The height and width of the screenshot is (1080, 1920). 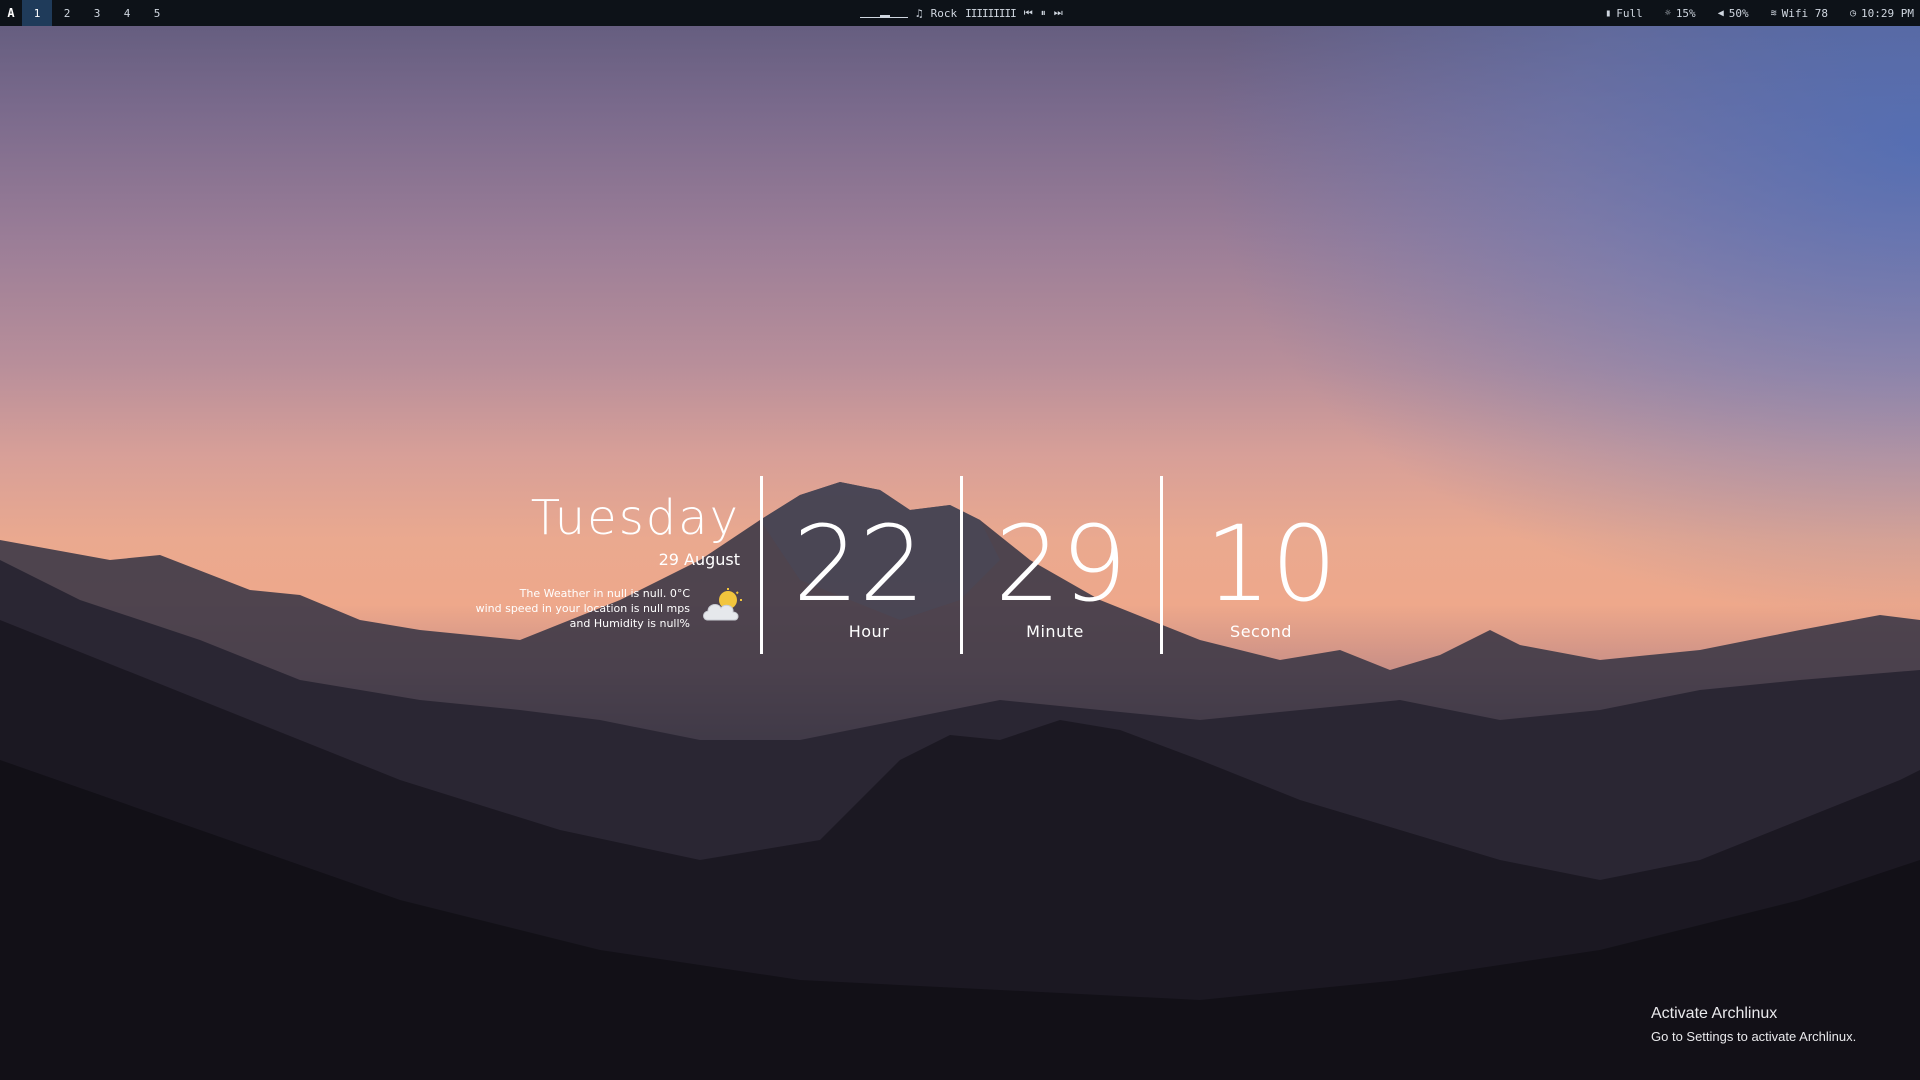 I want to click on battery-icon: ▮, so click(x=1608, y=13).